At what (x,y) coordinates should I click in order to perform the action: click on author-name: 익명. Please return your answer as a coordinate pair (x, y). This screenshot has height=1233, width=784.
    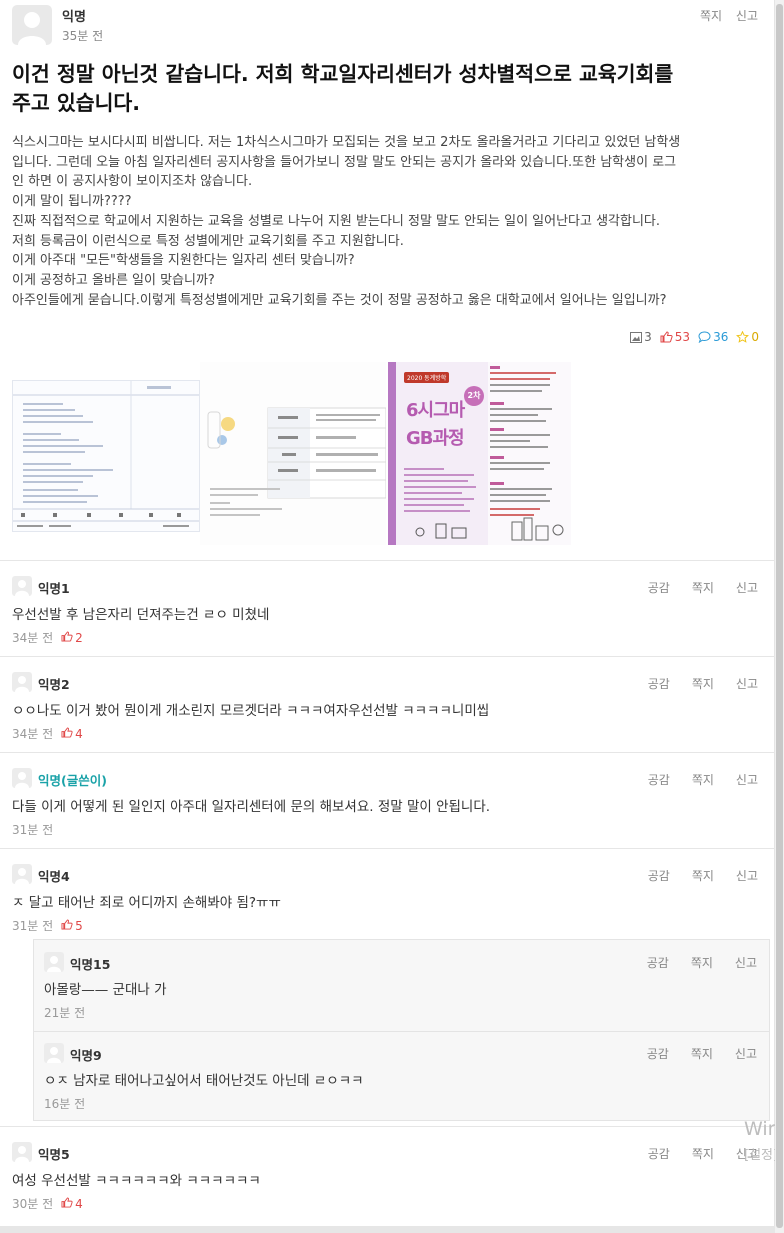
    Looking at the image, I should click on (74, 17).